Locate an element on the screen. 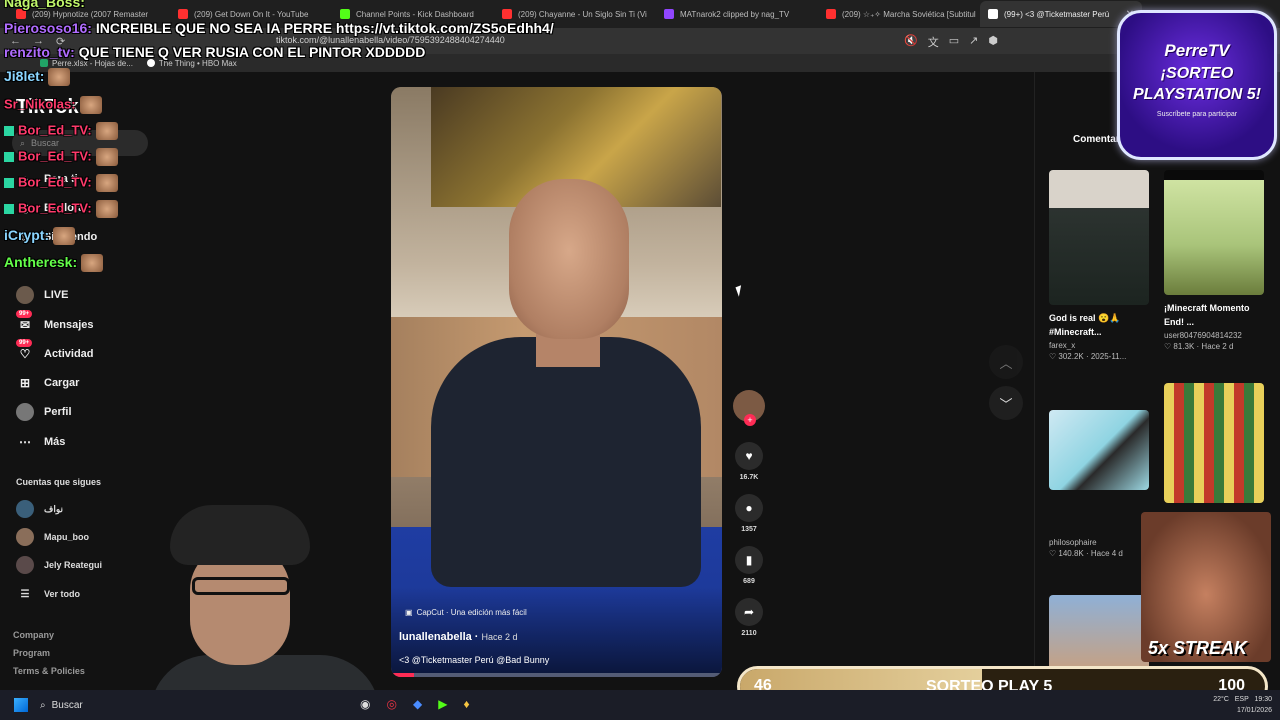 The image size is (1280, 720). sidebar-item-mensajes: ✉ 99+ Mensajes is located at coordinates (55, 322).